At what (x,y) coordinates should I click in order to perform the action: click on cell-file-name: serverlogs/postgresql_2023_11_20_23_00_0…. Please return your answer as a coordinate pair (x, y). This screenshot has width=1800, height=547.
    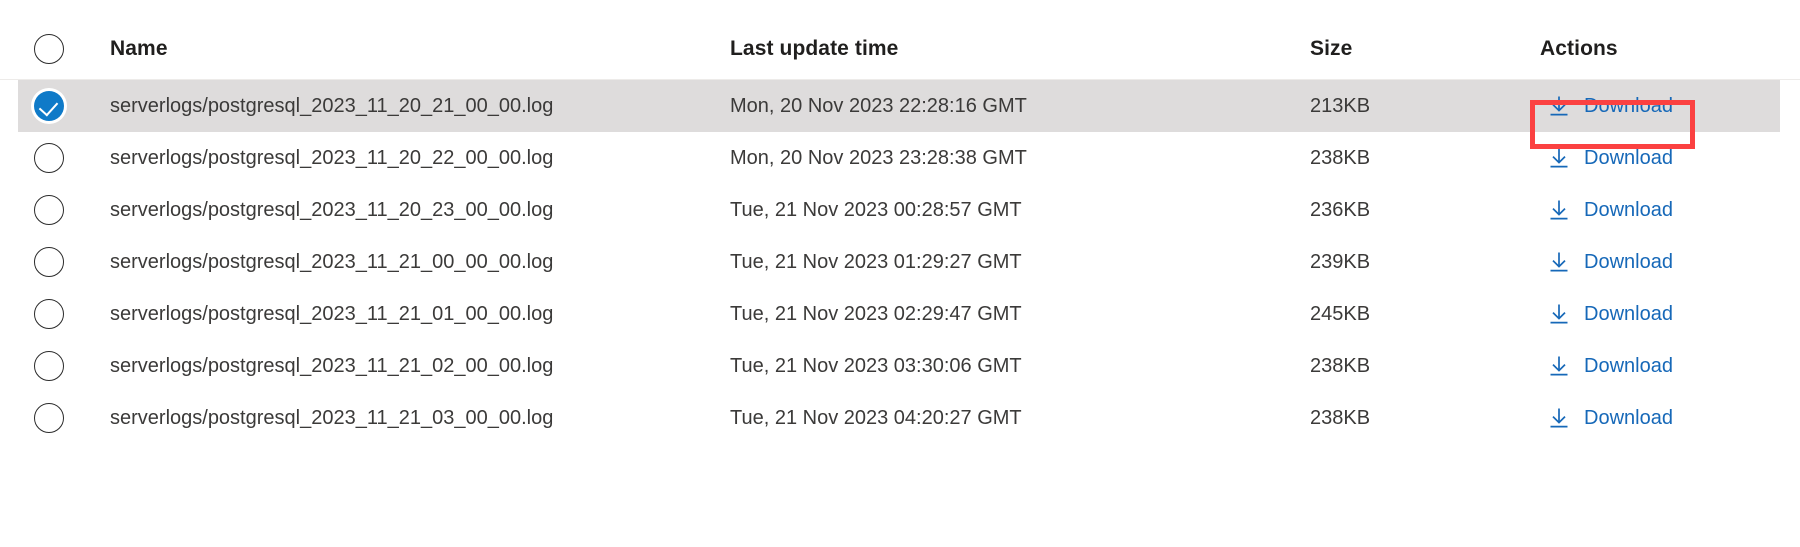
    Looking at the image, I should click on (332, 209).